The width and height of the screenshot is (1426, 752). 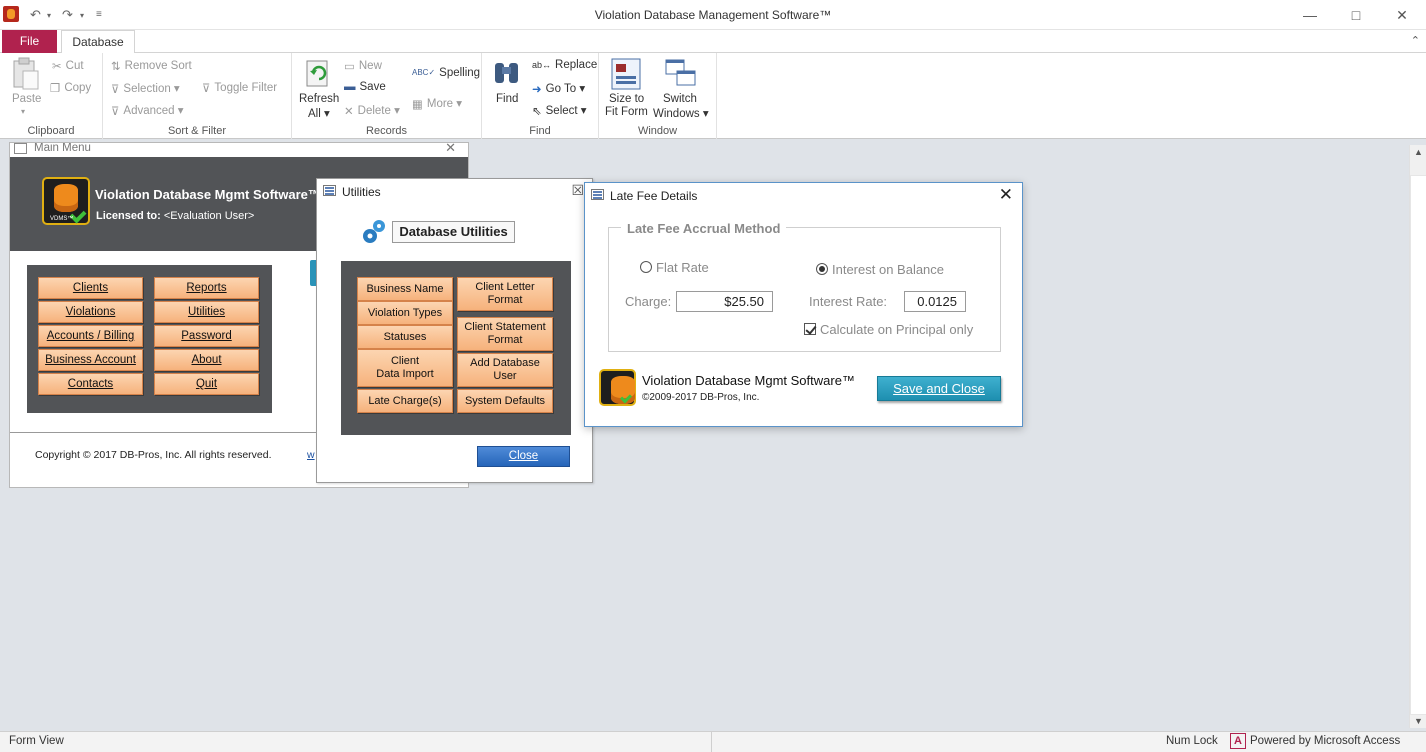 What do you see at coordinates (713, 42) in the screenshot?
I see `ribbon-tab-row: File Database ⌃` at bounding box center [713, 42].